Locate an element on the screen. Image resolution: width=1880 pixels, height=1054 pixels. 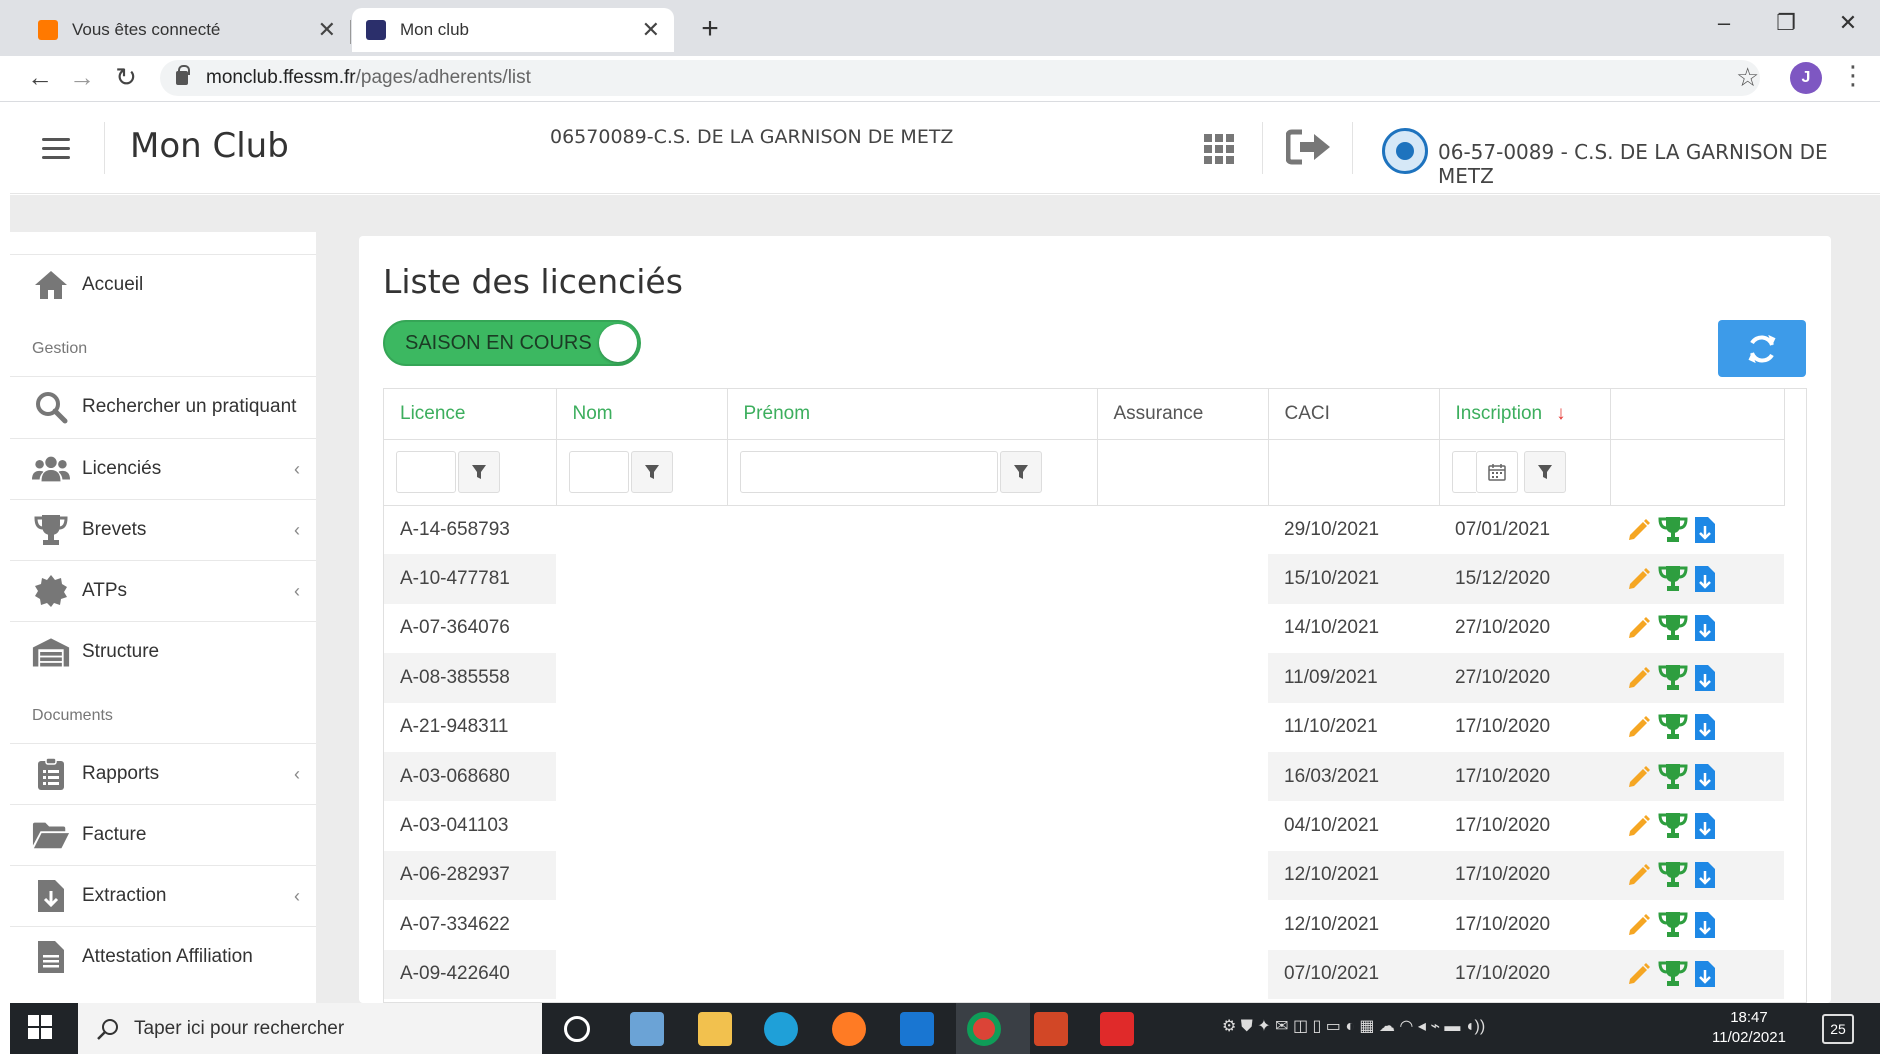
acrobat-icon is located at coordinates (1117, 1029).